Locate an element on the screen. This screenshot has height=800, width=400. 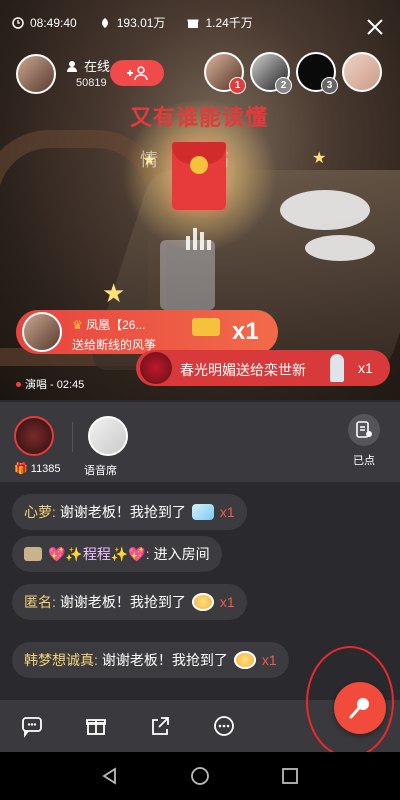
room-stats: 08:49:40 193.01万 1.24千万 is located at coordinates (132, 22).